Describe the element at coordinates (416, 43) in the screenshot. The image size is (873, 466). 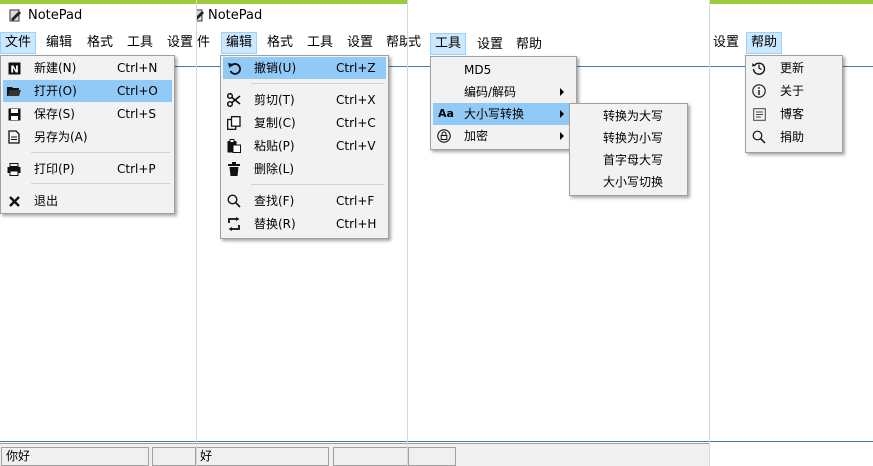
I see `menu-format: 式` at that location.